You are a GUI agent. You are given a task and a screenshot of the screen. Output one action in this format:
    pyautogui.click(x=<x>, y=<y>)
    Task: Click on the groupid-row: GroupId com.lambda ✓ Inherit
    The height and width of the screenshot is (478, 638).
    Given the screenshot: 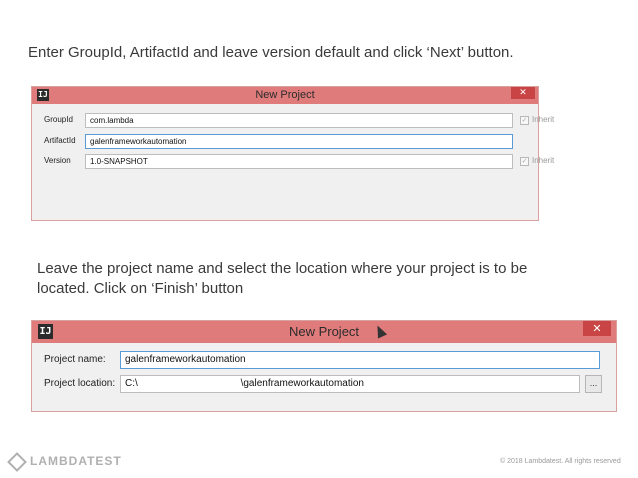 What is the action you would take?
    pyautogui.click(x=293, y=121)
    